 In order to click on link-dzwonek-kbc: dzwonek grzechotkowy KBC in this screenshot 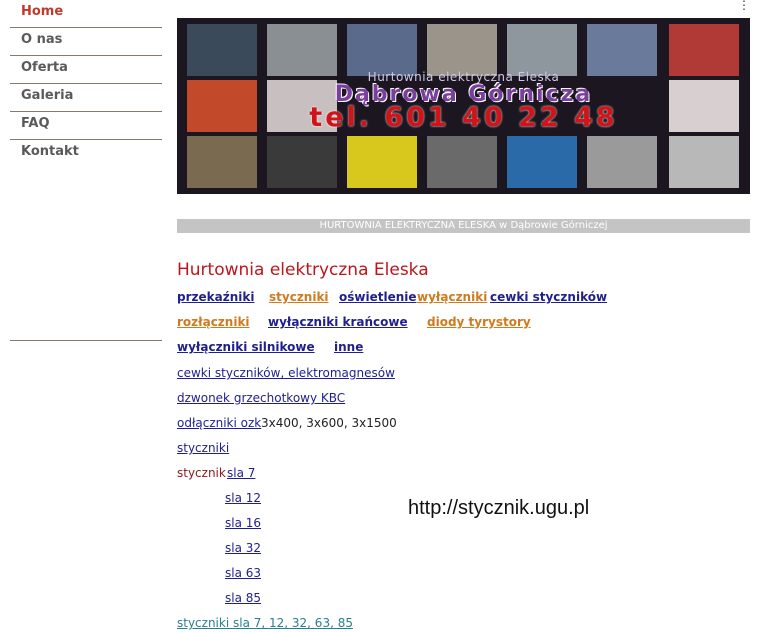, I will do `click(261, 398)`.